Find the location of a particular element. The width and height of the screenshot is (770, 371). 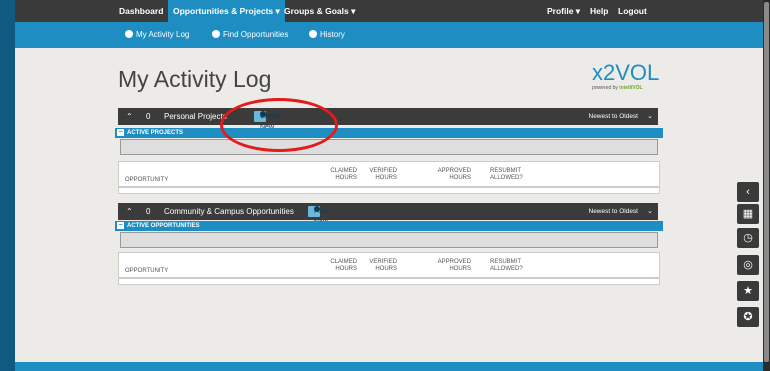

opportunities-count: 0 is located at coordinates (148, 211).